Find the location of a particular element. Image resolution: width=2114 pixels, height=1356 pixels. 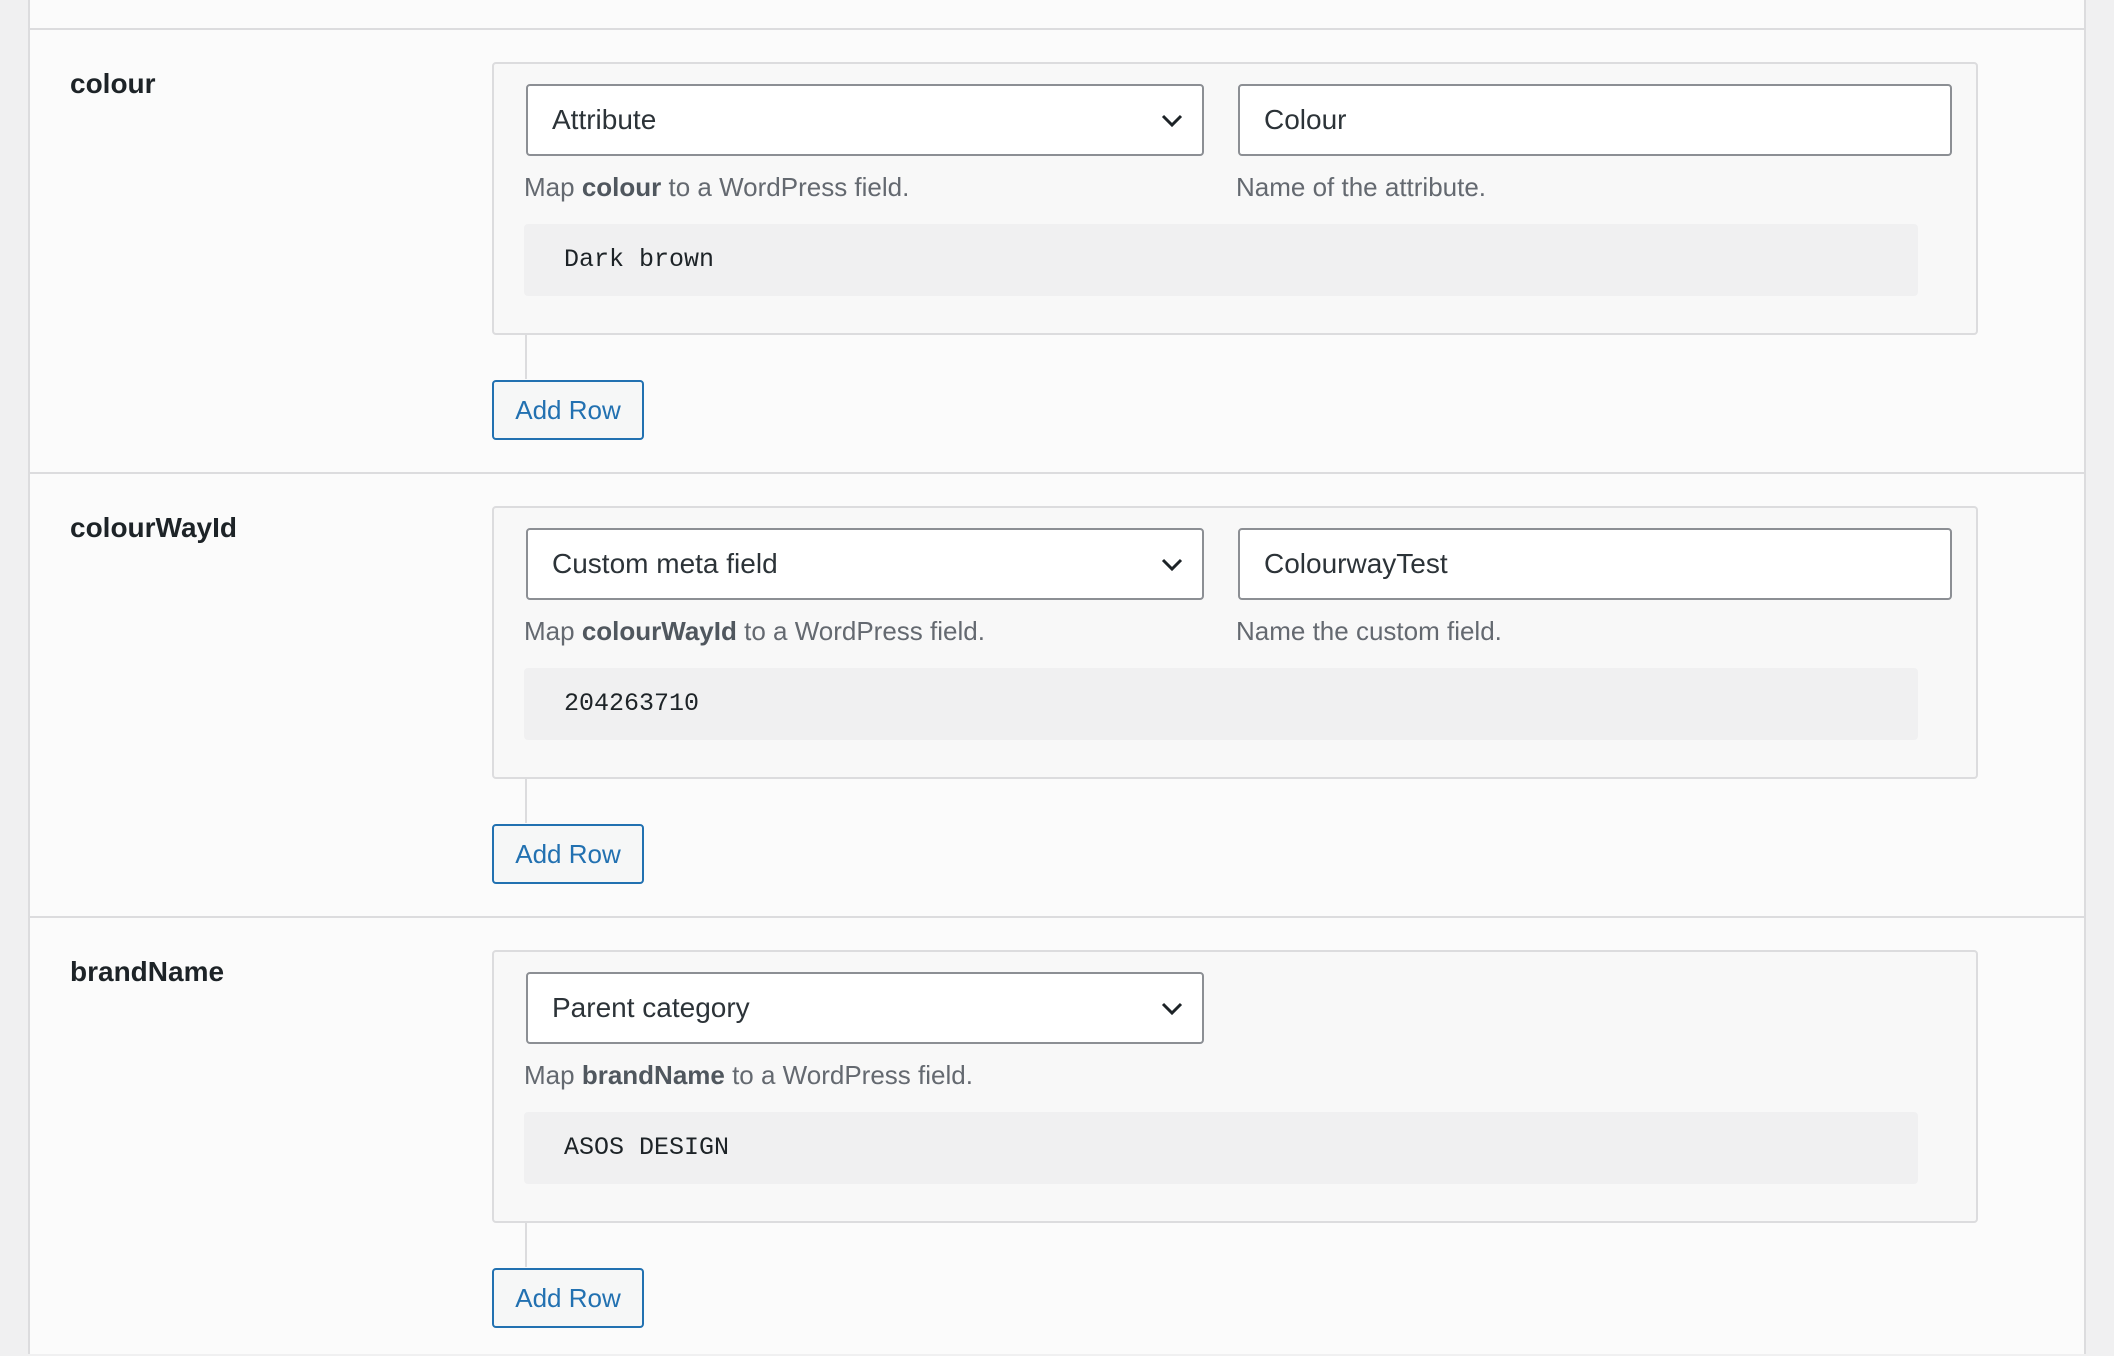

input-help-text: Name of the attribute. is located at coordinates (1361, 187).